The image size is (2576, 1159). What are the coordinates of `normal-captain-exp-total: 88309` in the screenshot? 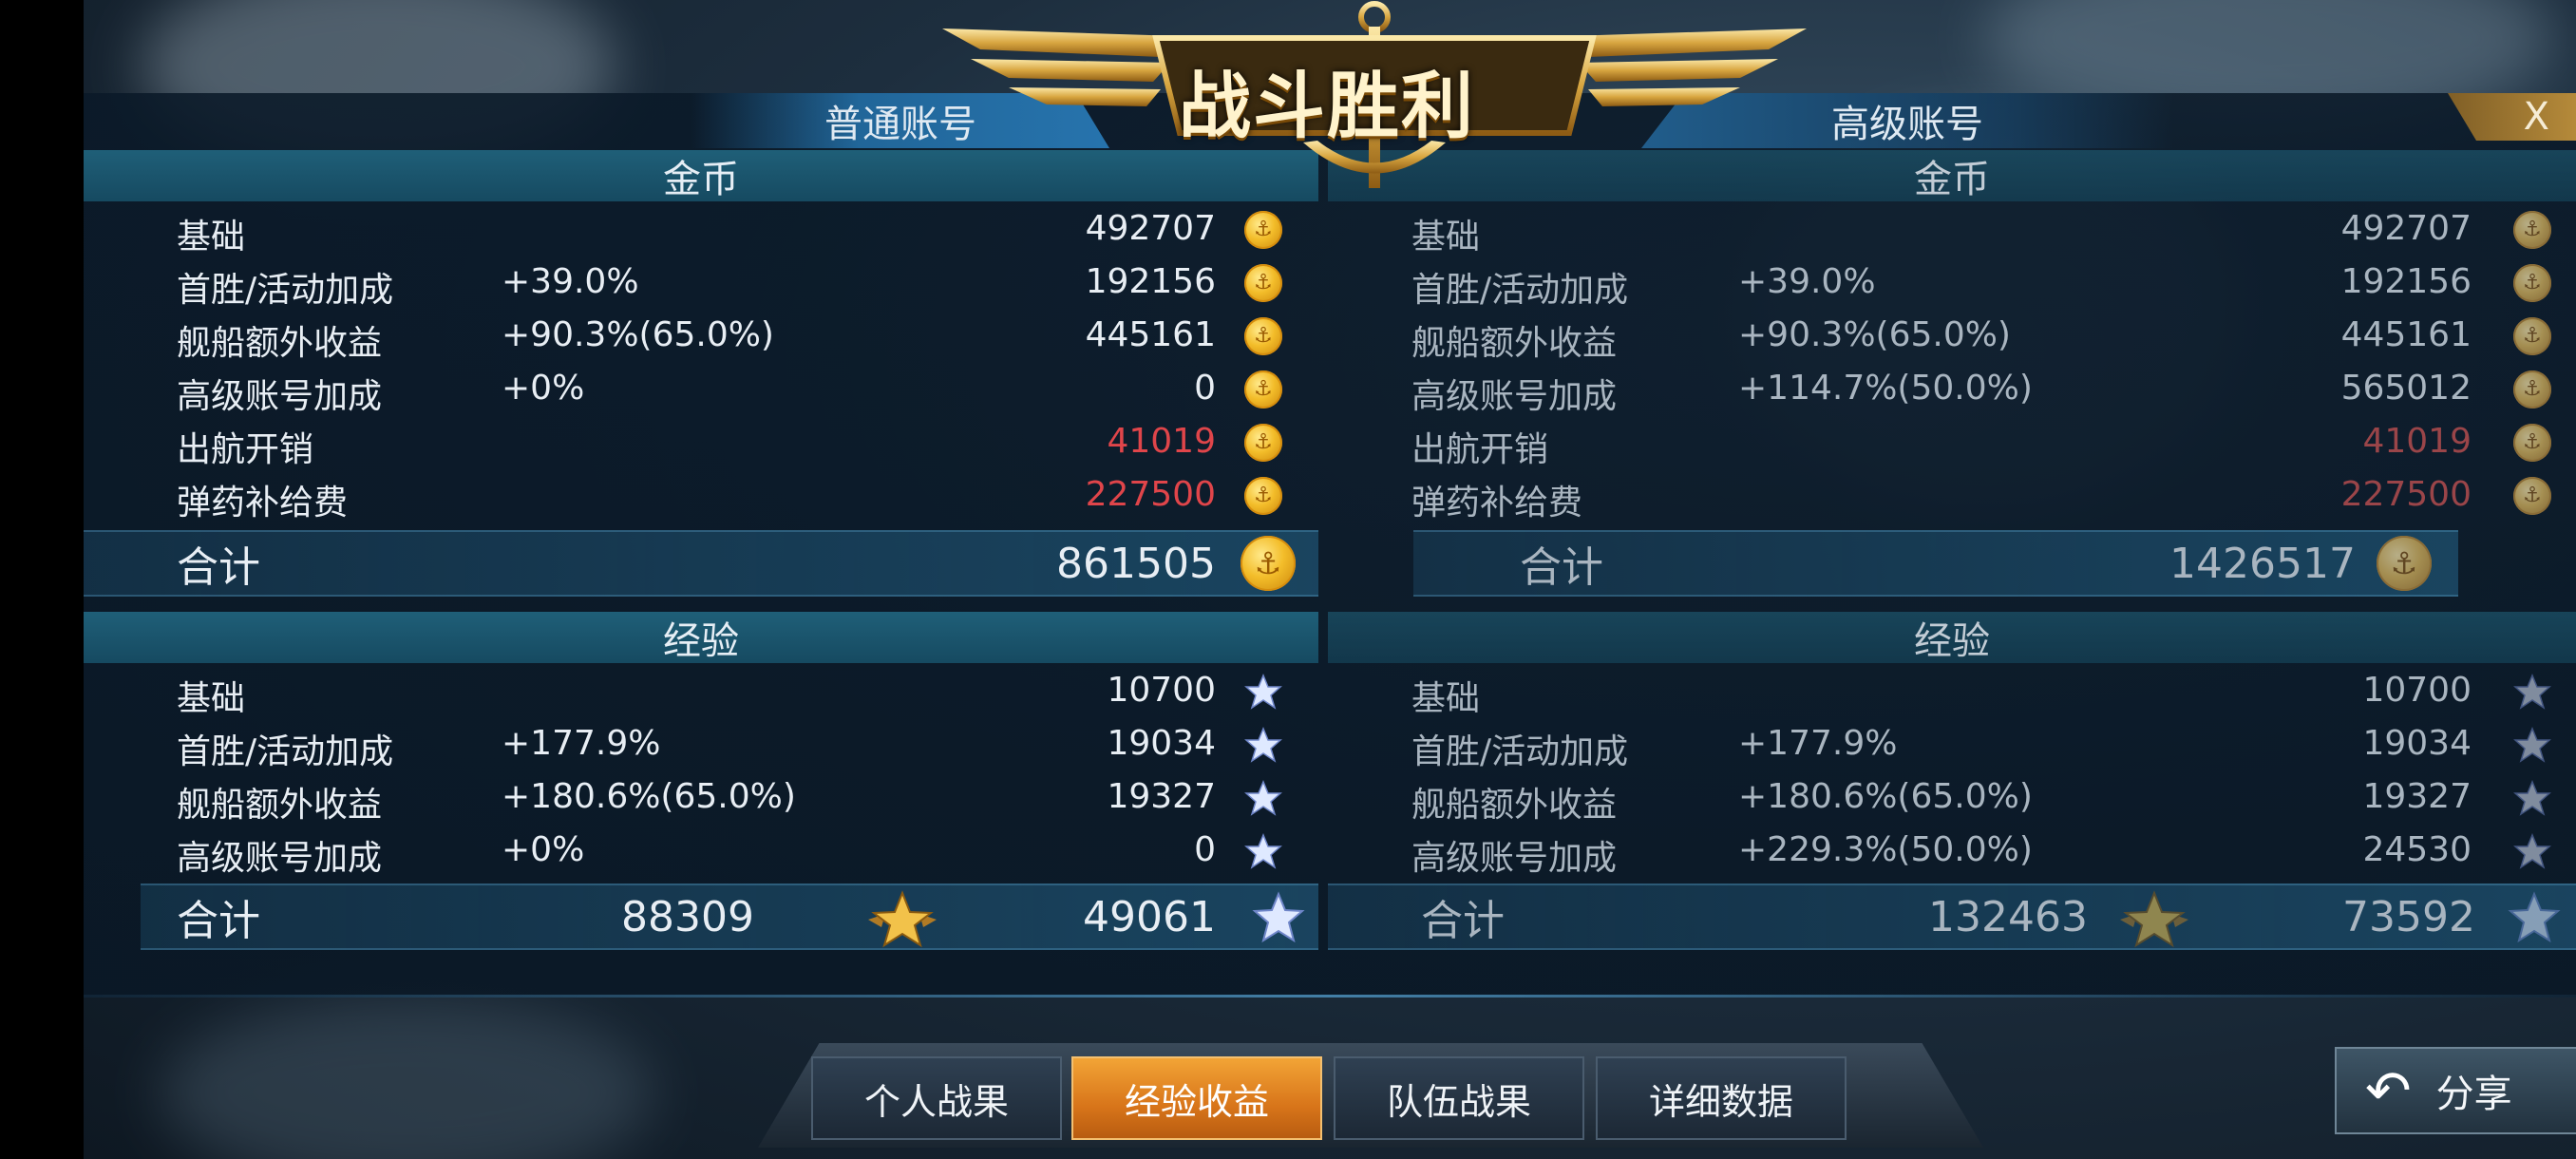 It's located at (687, 916).